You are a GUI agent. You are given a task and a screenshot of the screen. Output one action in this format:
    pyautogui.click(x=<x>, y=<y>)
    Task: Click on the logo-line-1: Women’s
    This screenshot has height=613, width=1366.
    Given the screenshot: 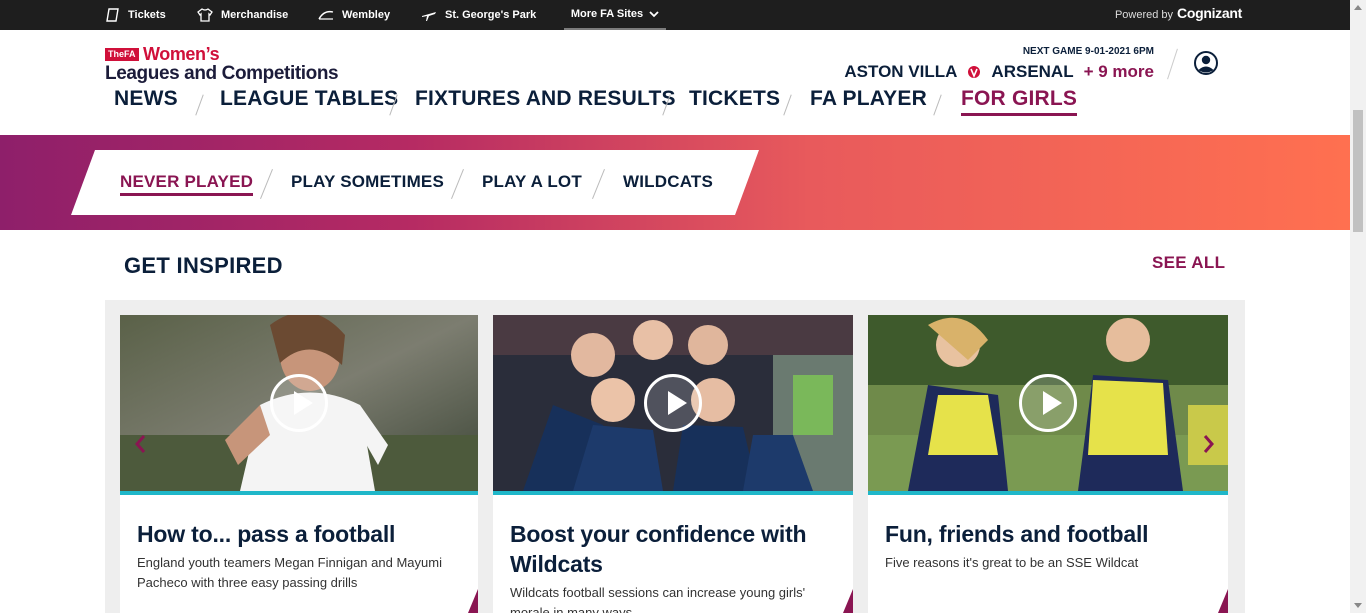 What is the action you would take?
    pyautogui.click(x=181, y=54)
    